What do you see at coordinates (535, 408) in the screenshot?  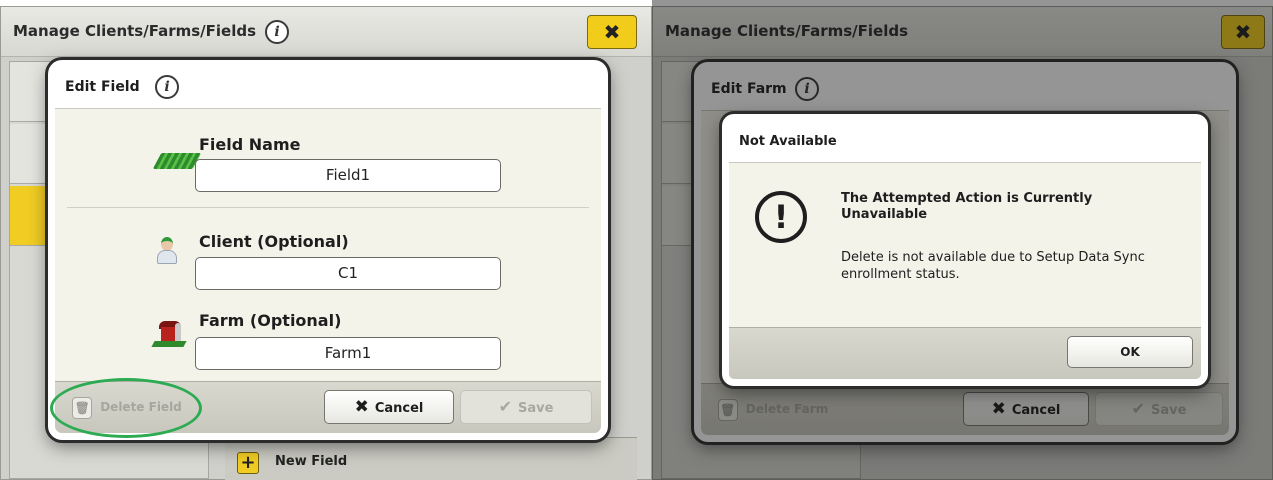 I see `save-label: Save` at bounding box center [535, 408].